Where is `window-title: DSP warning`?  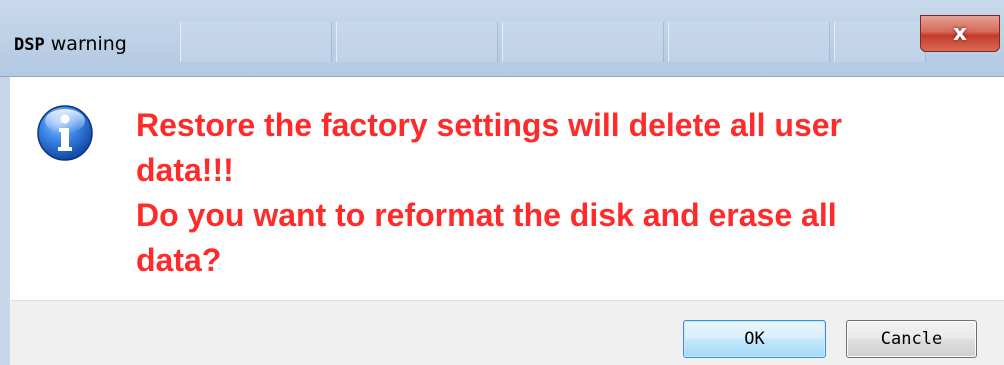 window-title: DSP warning is located at coordinates (70, 44).